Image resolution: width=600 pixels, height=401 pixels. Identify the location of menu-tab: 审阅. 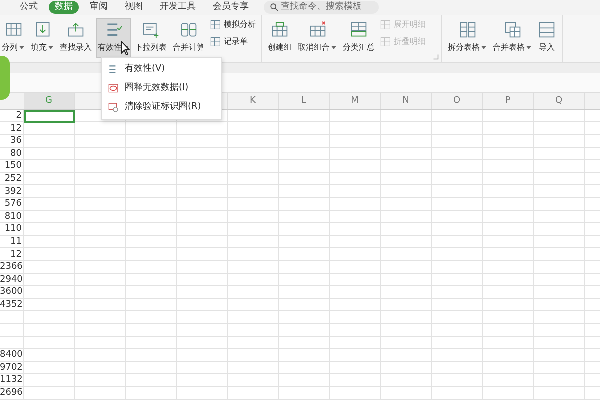
(99, 7).